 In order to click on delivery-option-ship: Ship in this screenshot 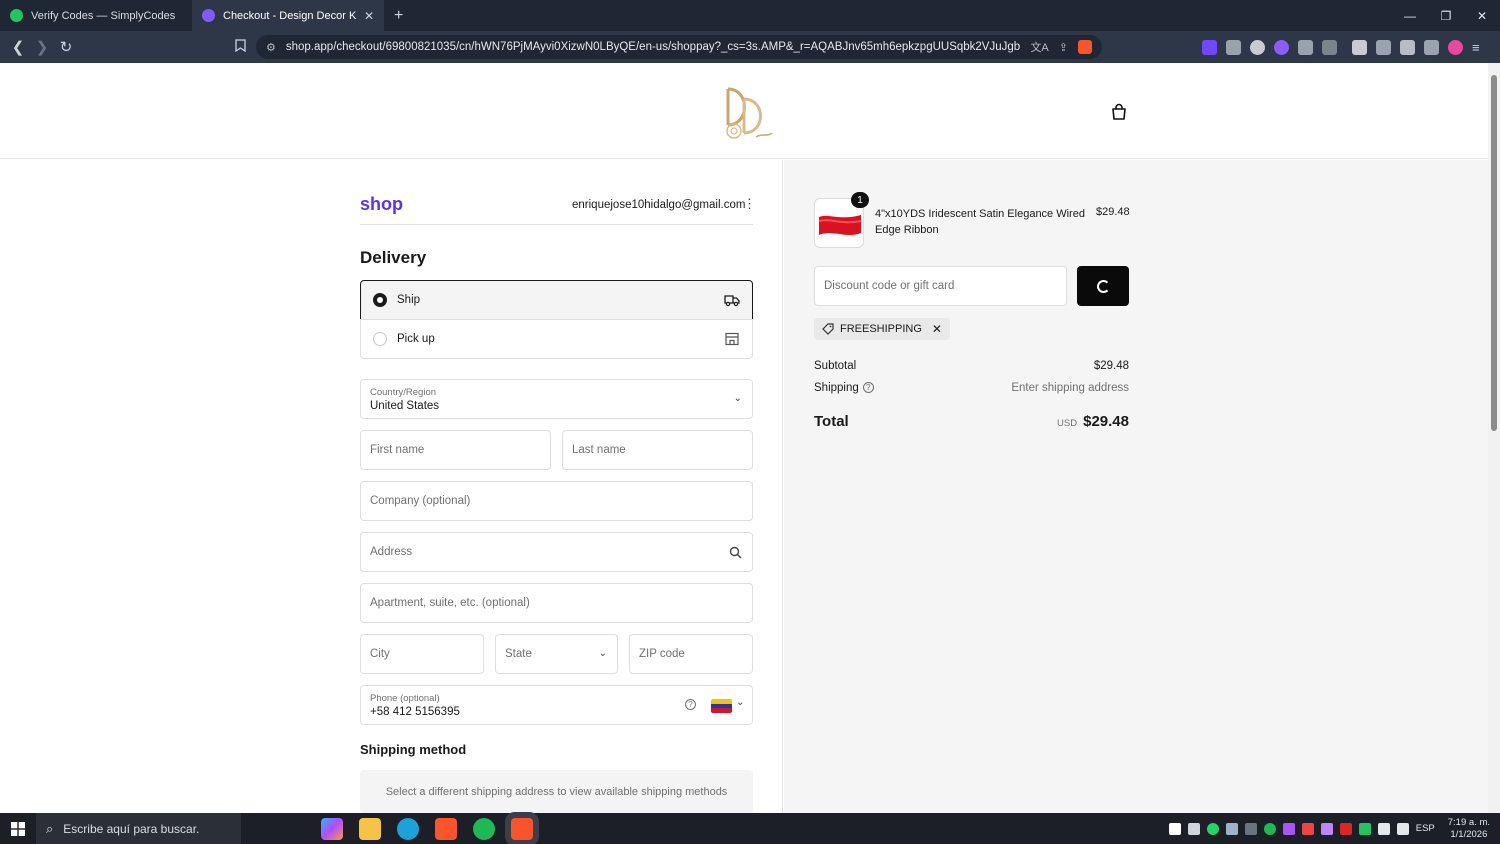, I will do `click(556, 300)`.